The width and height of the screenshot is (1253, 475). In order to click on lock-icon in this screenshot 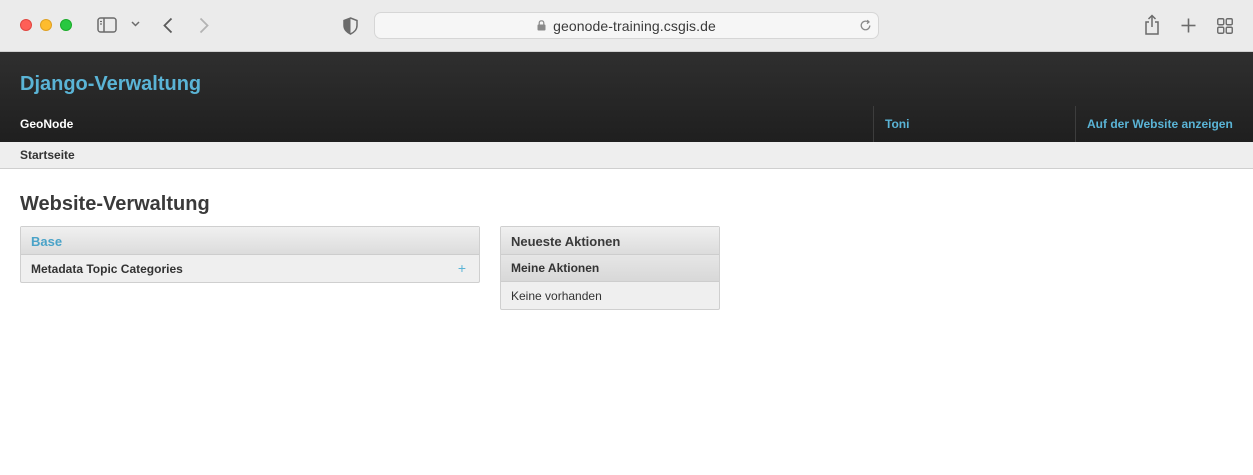, I will do `click(541, 25)`.